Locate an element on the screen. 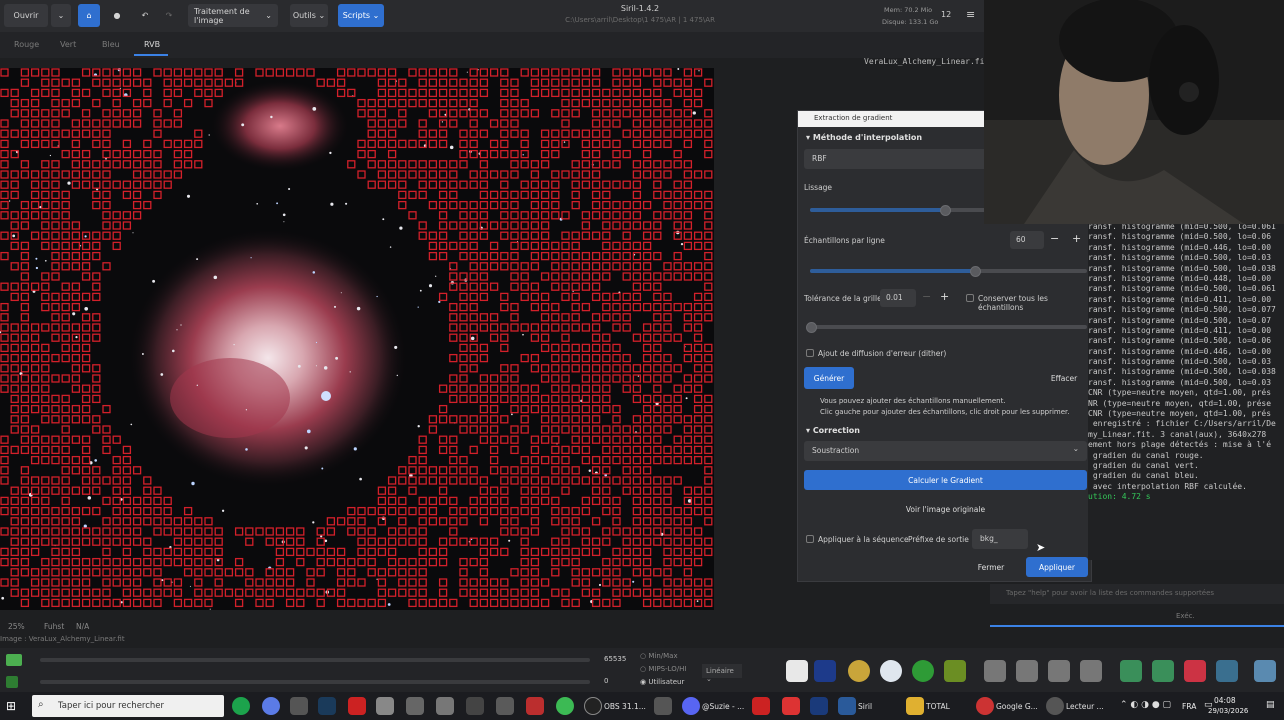 This screenshot has width=1284, height=720. target-icon is located at coordinates (923, 671).